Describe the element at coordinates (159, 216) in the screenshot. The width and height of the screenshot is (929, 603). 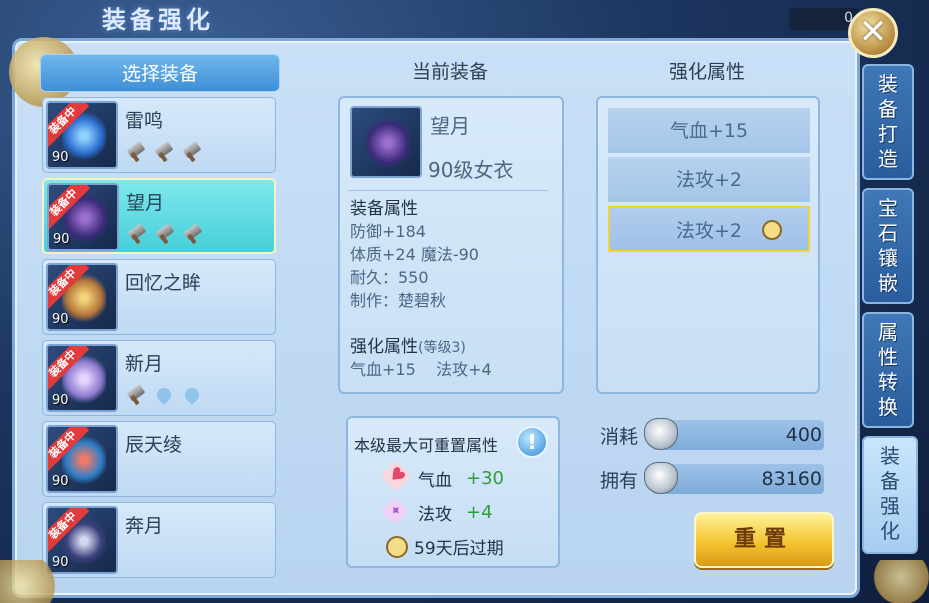
I see `equipment-item-wangyue: 装备中 90 望月` at that location.